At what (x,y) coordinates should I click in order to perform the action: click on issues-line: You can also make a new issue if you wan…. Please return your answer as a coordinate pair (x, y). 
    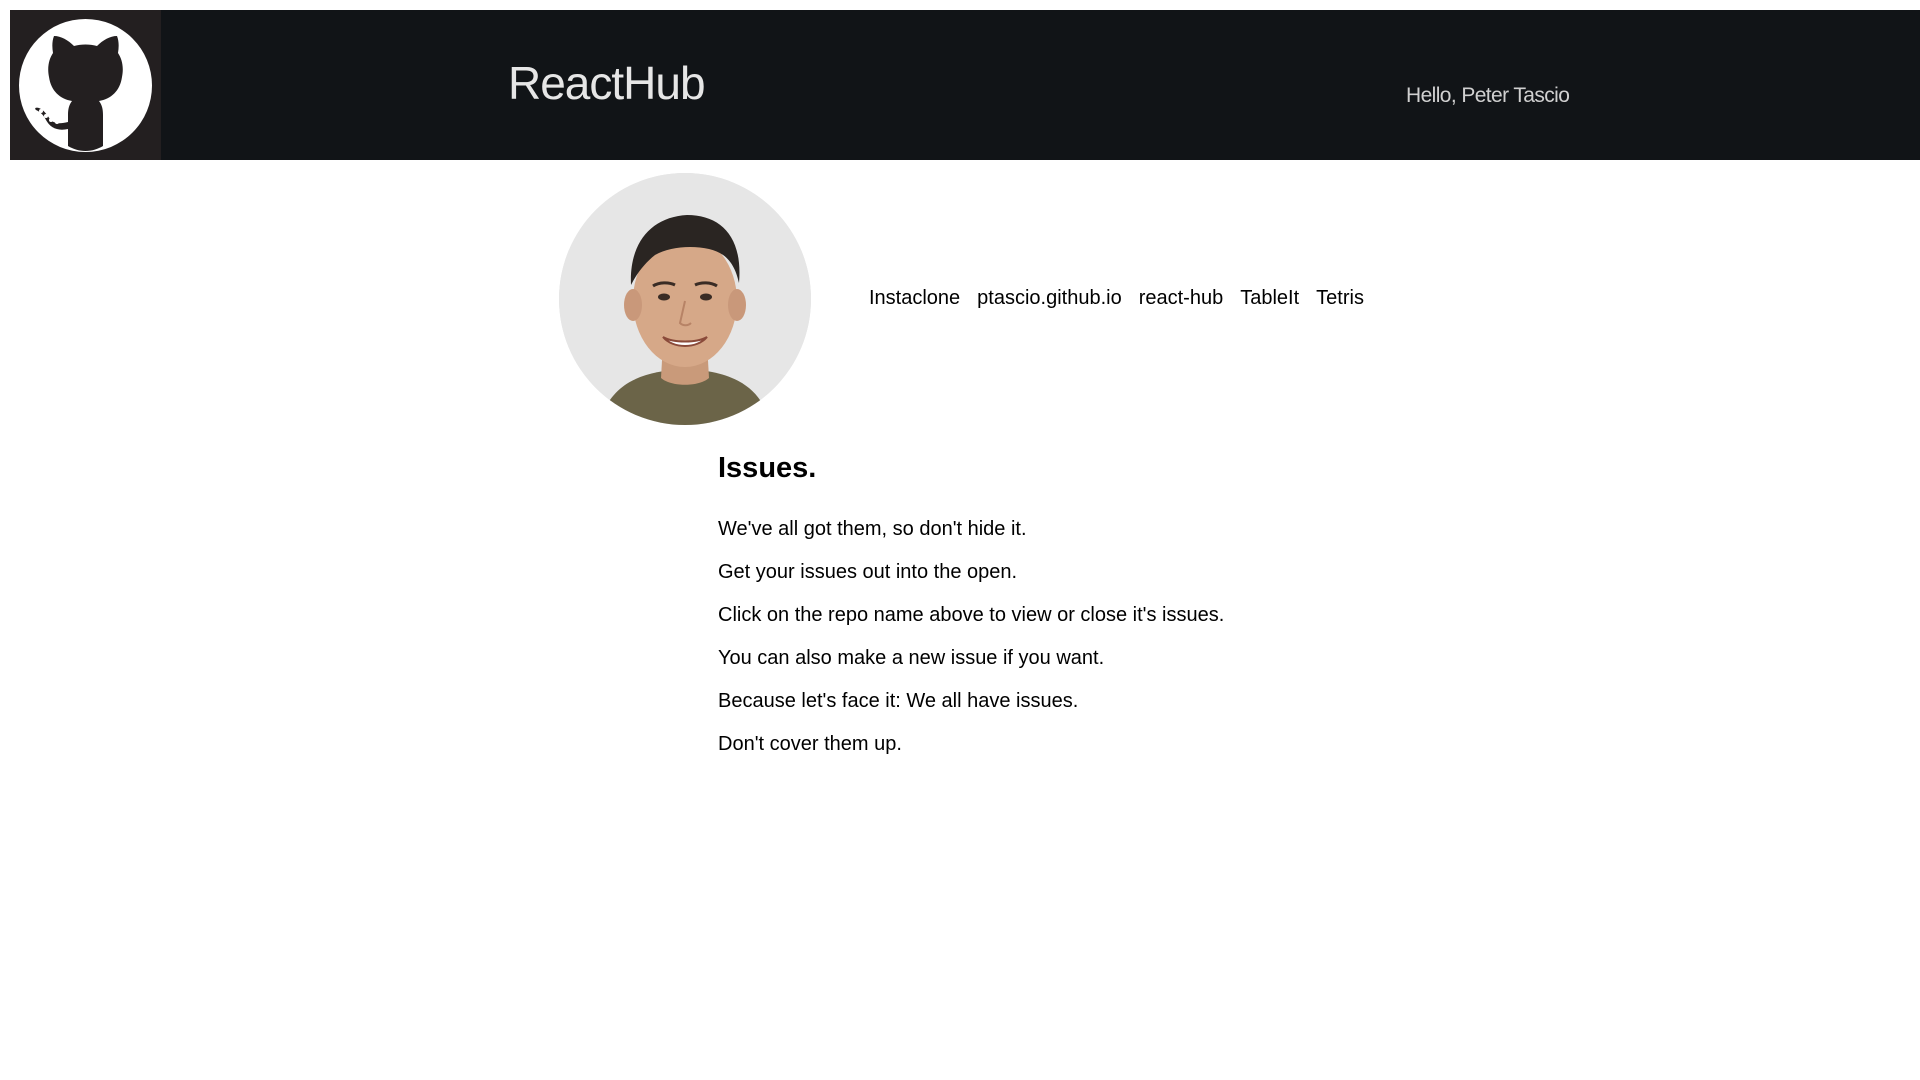
    Looking at the image, I should click on (911, 658).